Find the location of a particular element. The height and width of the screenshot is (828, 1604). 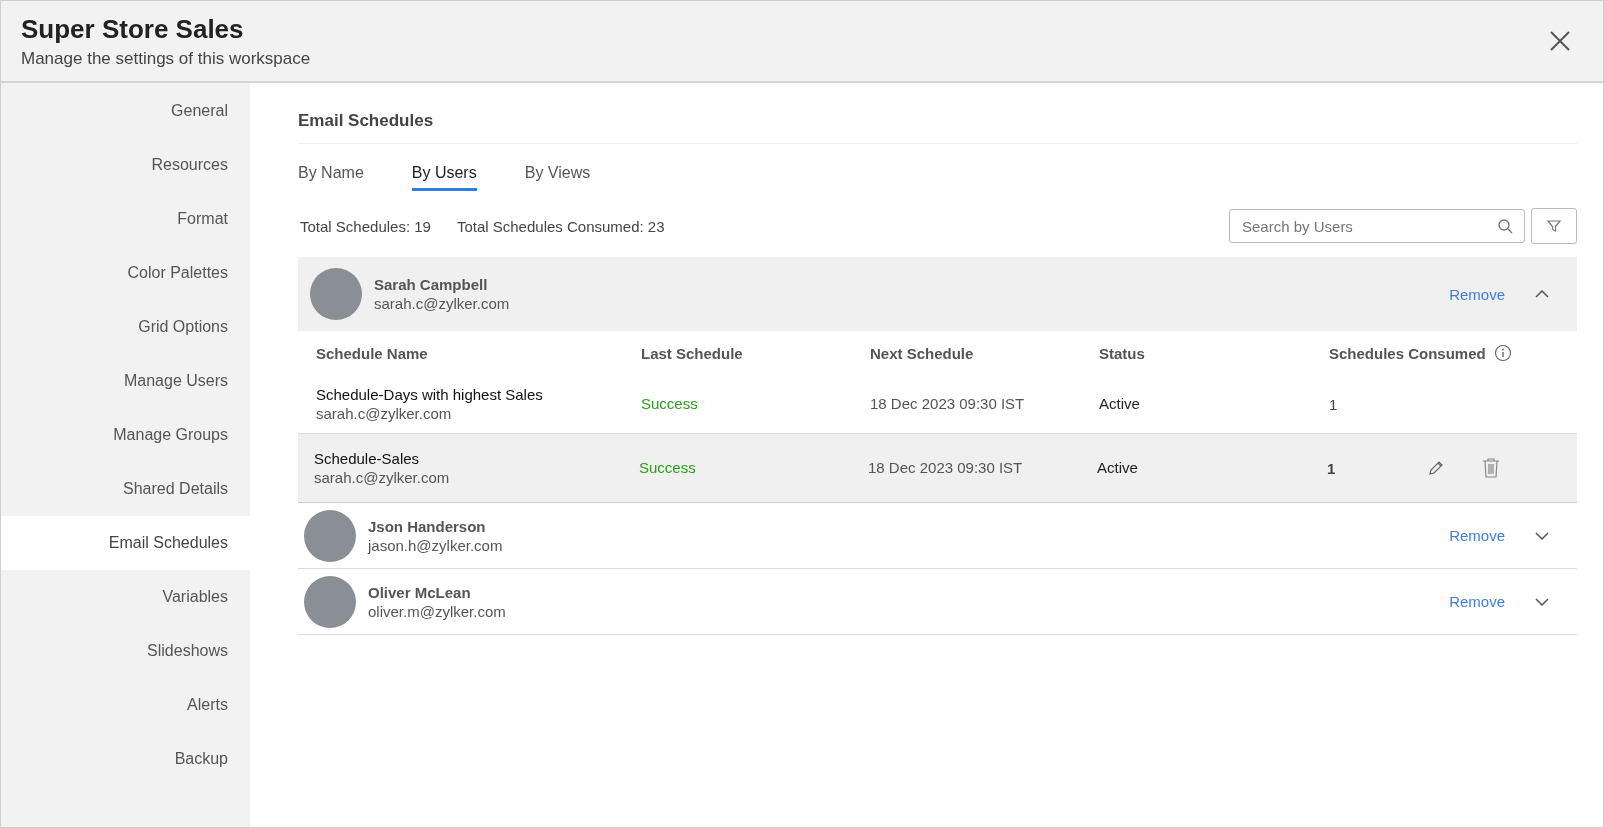

search-field: Search by Users is located at coordinates (1377, 226).